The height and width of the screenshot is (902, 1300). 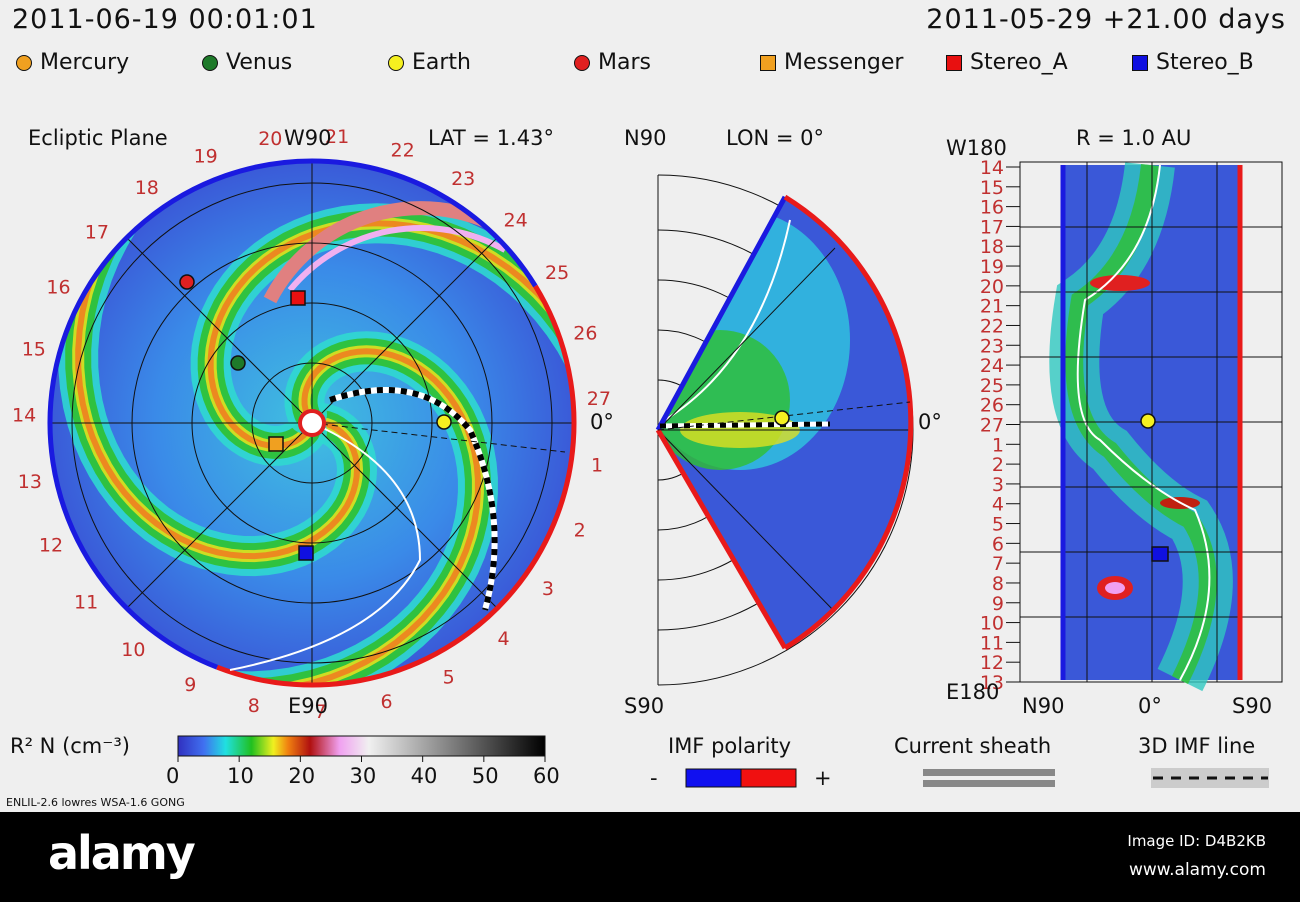 What do you see at coordinates (998, 505) in the screenshot?
I see `radial-row-label: 4` at bounding box center [998, 505].